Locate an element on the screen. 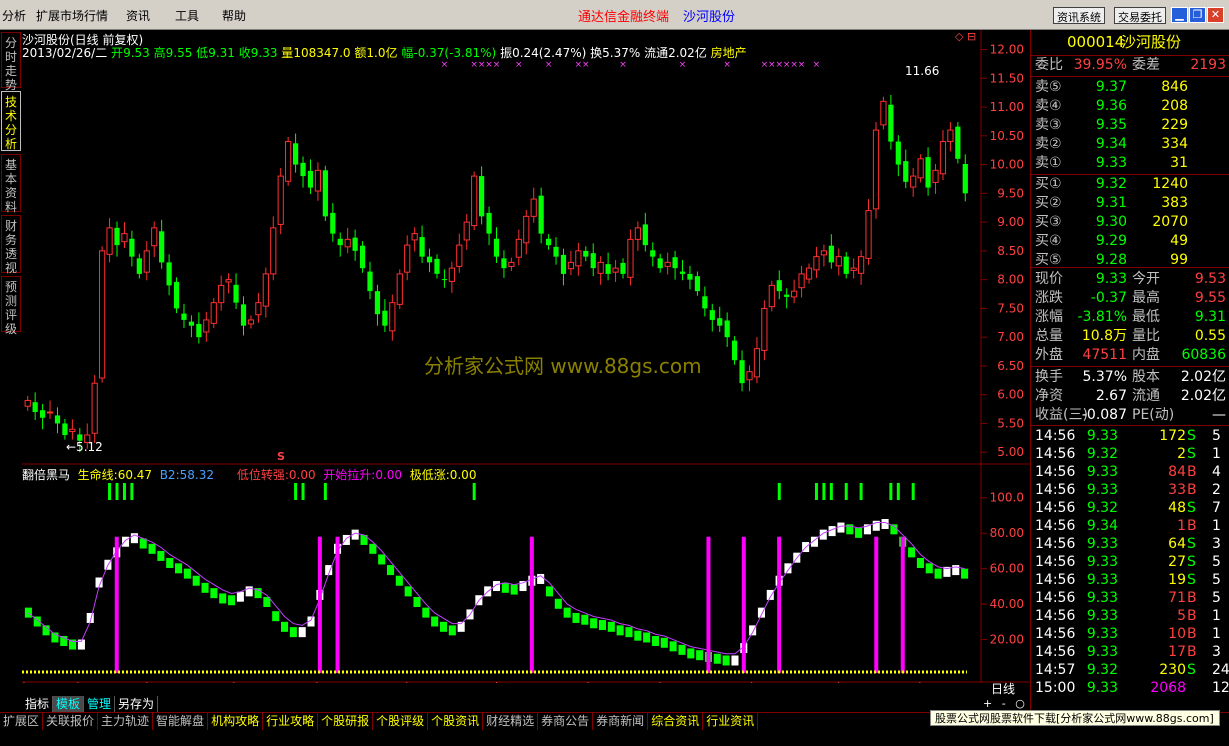 This screenshot has width=1229, height=746. menu-info: 资讯 is located at coordinates (138, 15).